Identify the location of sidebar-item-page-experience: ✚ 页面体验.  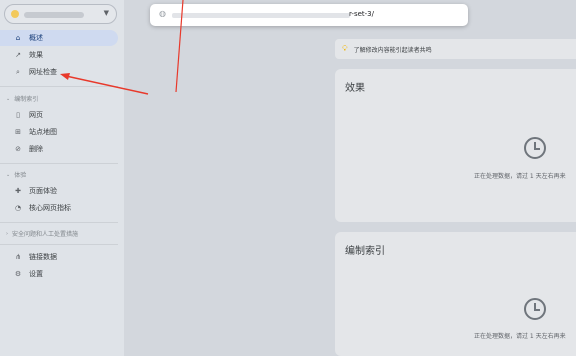
(59, 191).